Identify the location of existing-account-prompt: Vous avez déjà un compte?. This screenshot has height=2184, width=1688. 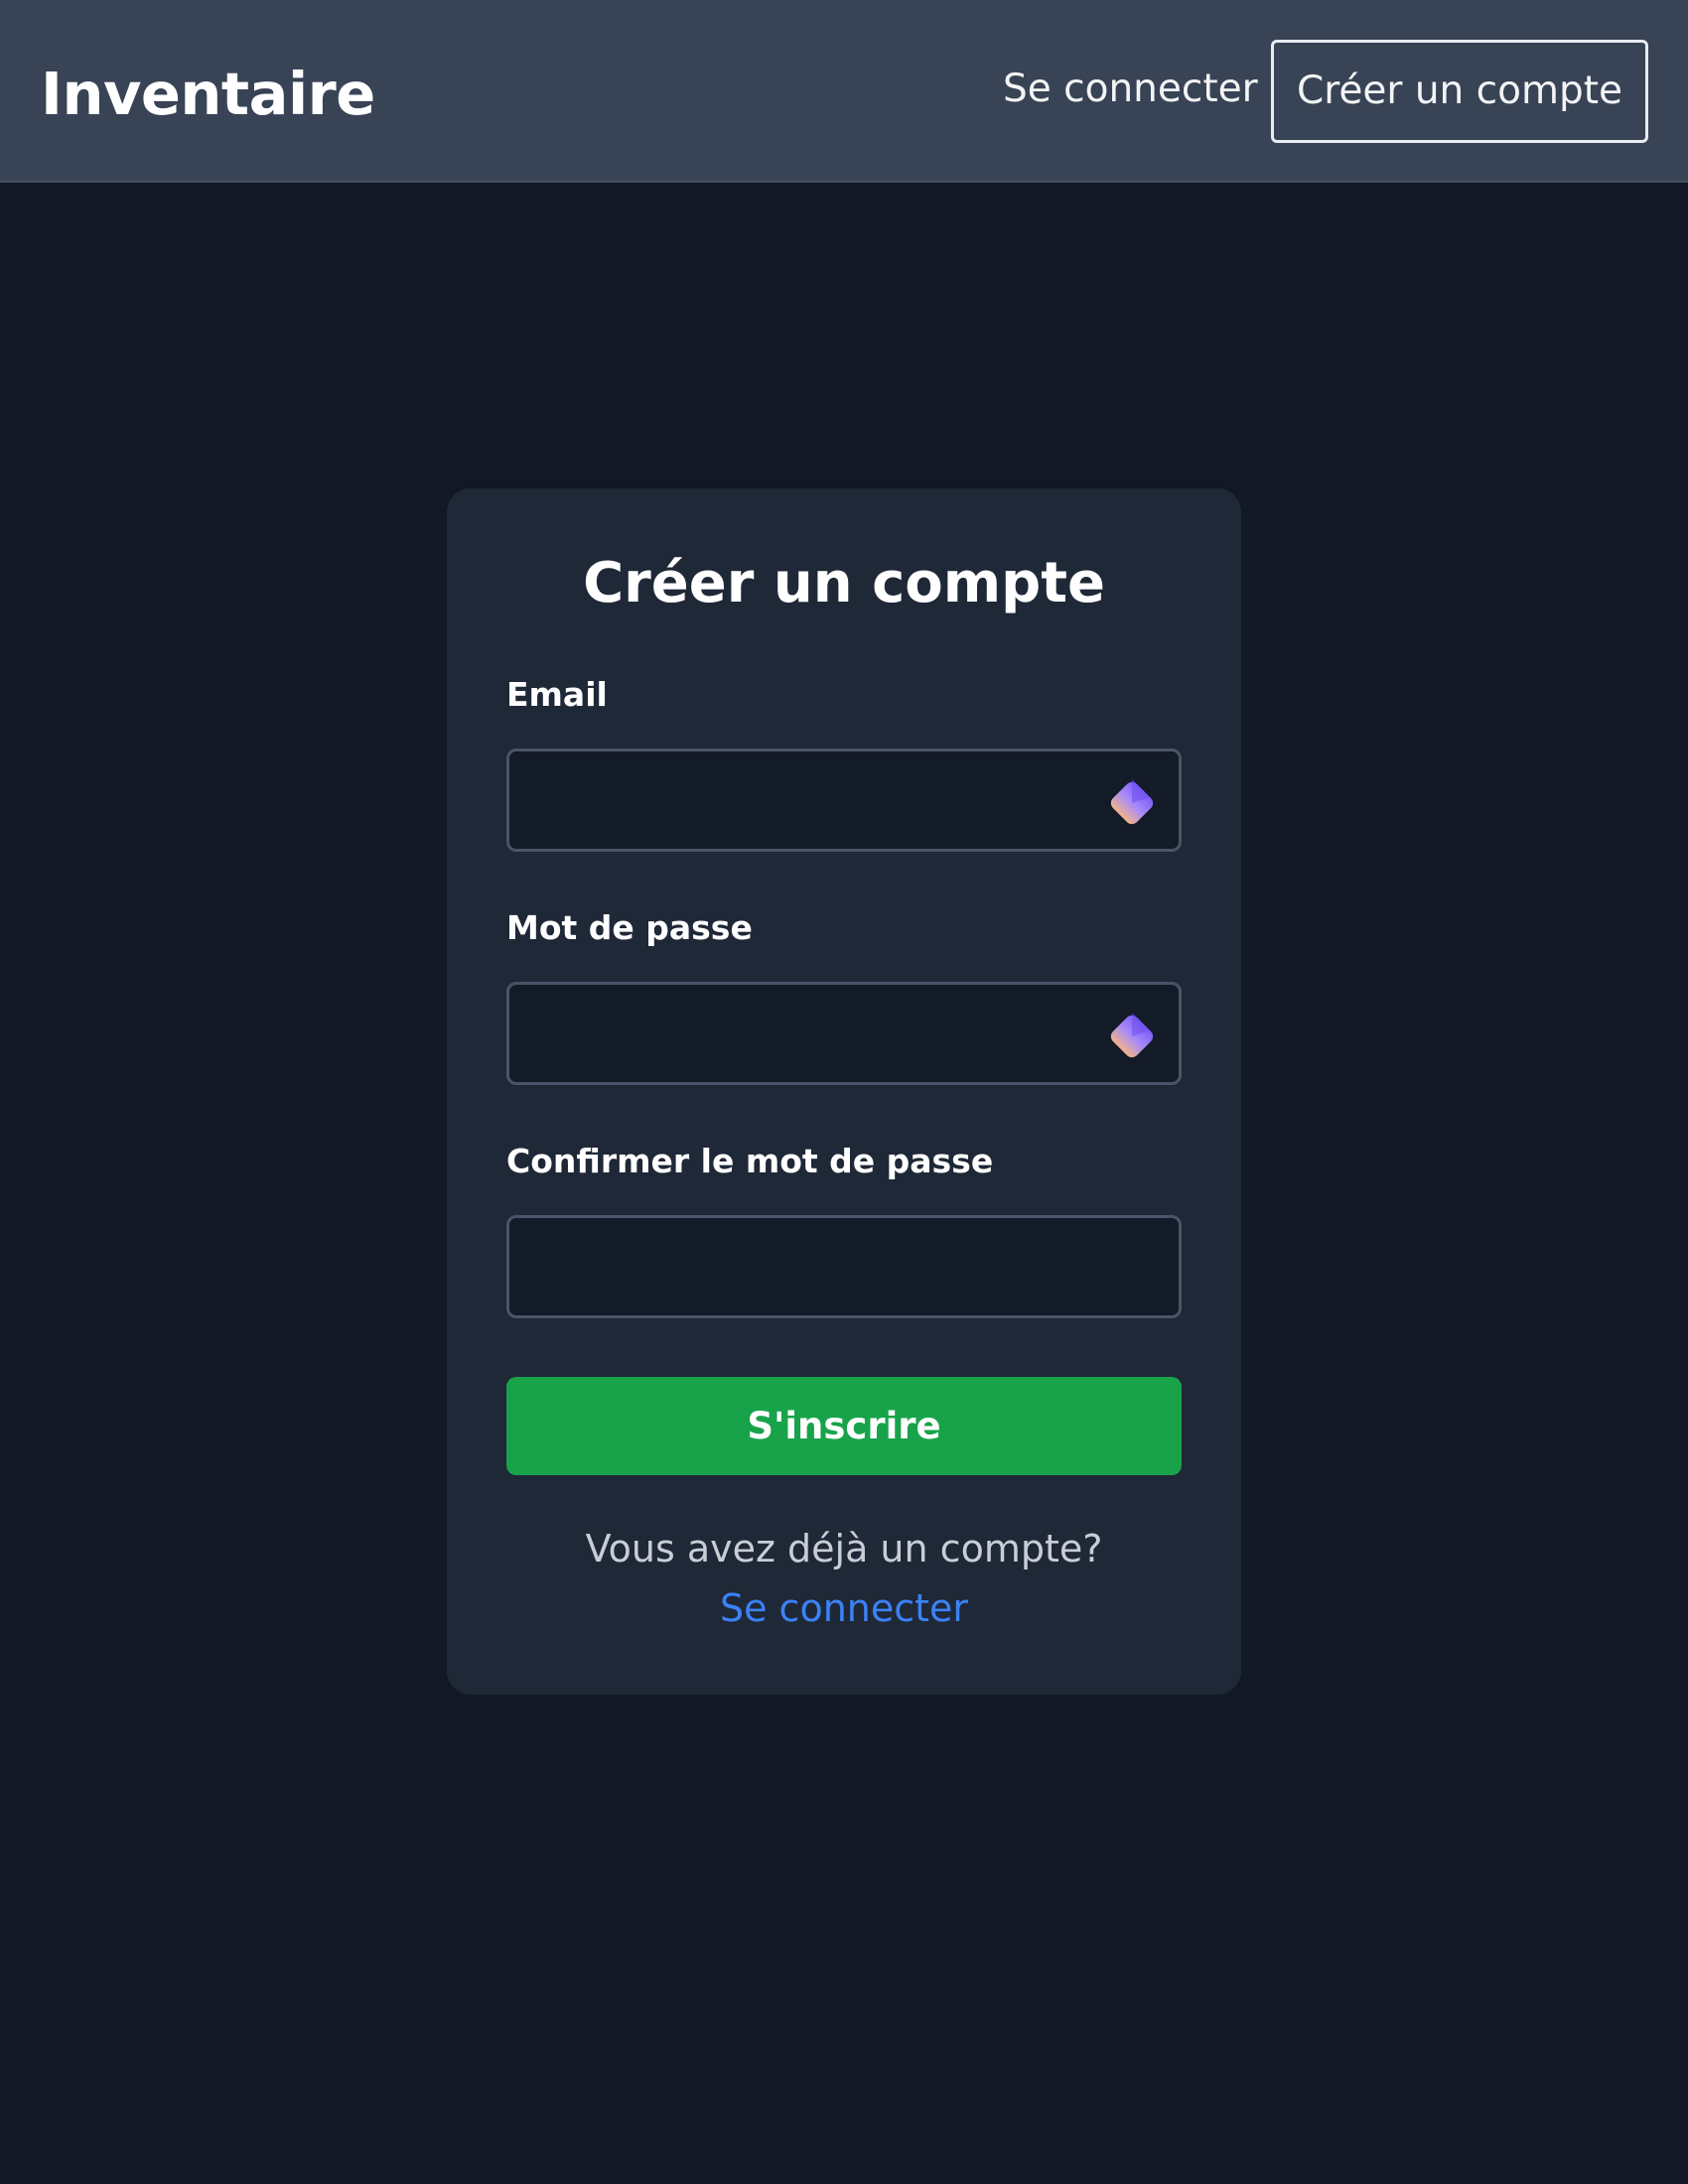
(844, 1548).